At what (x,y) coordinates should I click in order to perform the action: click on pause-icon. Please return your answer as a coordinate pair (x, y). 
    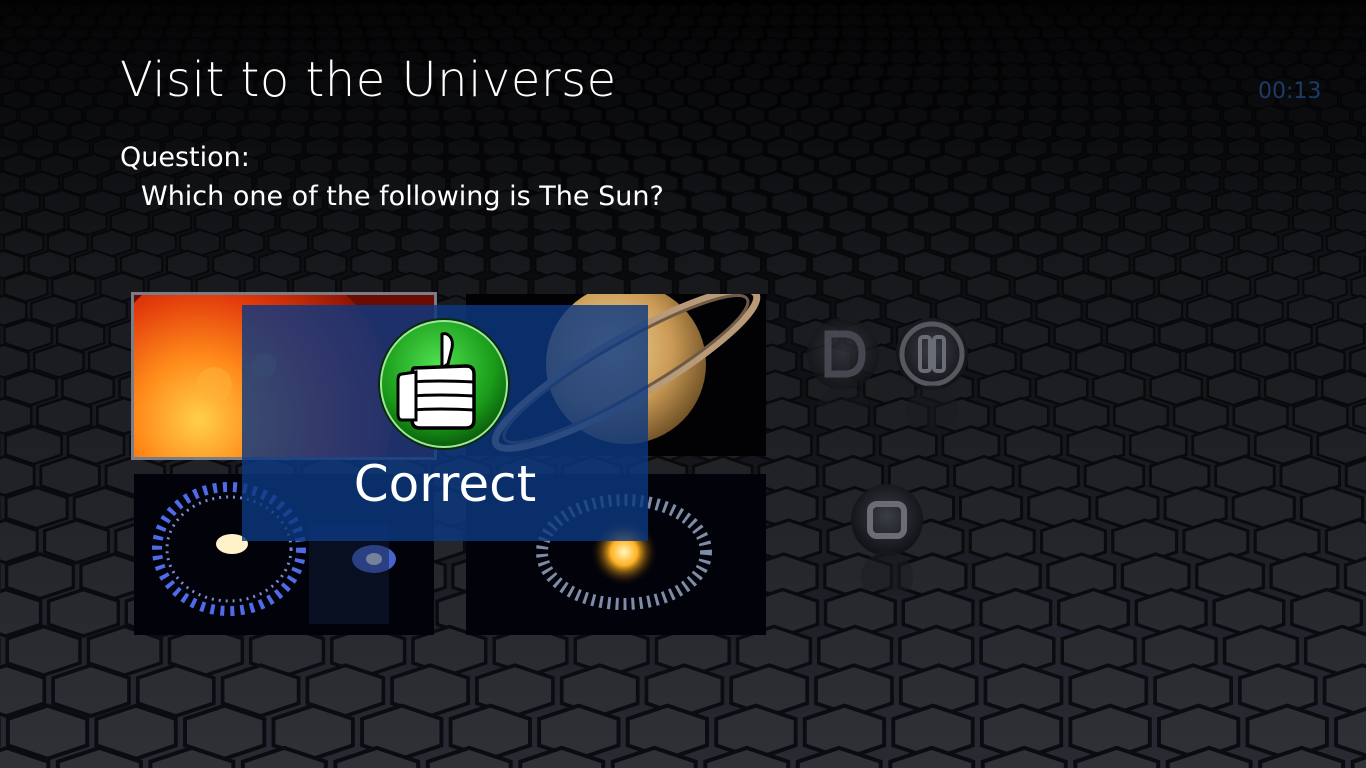
    Looking at the image, I should click on (932, 377).